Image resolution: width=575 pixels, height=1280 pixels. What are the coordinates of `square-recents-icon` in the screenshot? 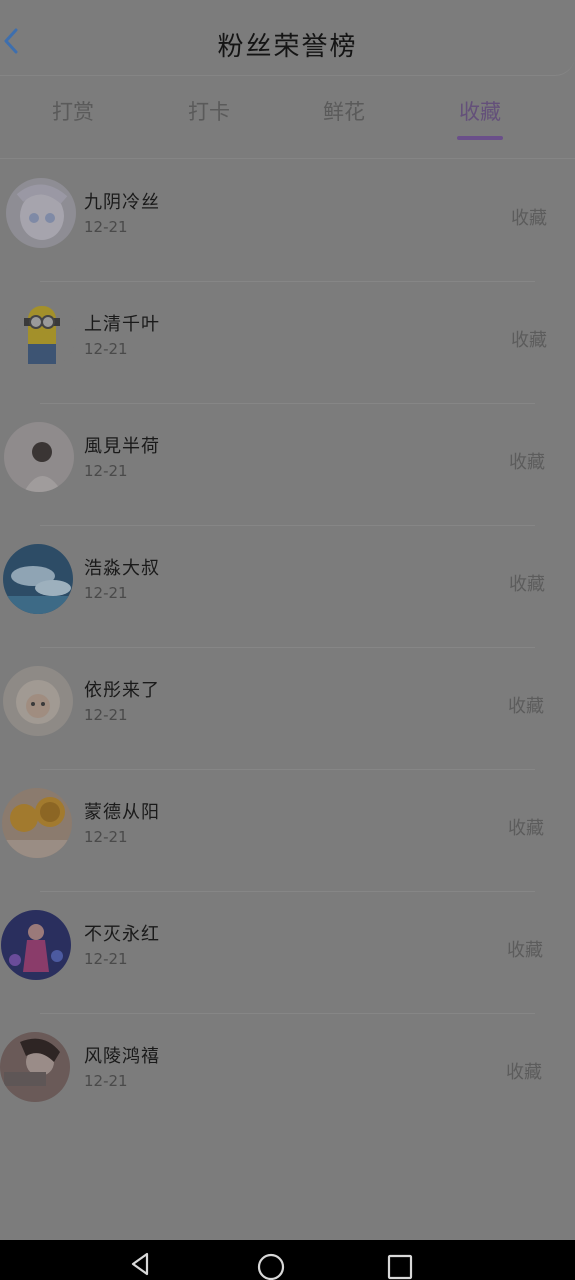 It's located at (400, 1267).